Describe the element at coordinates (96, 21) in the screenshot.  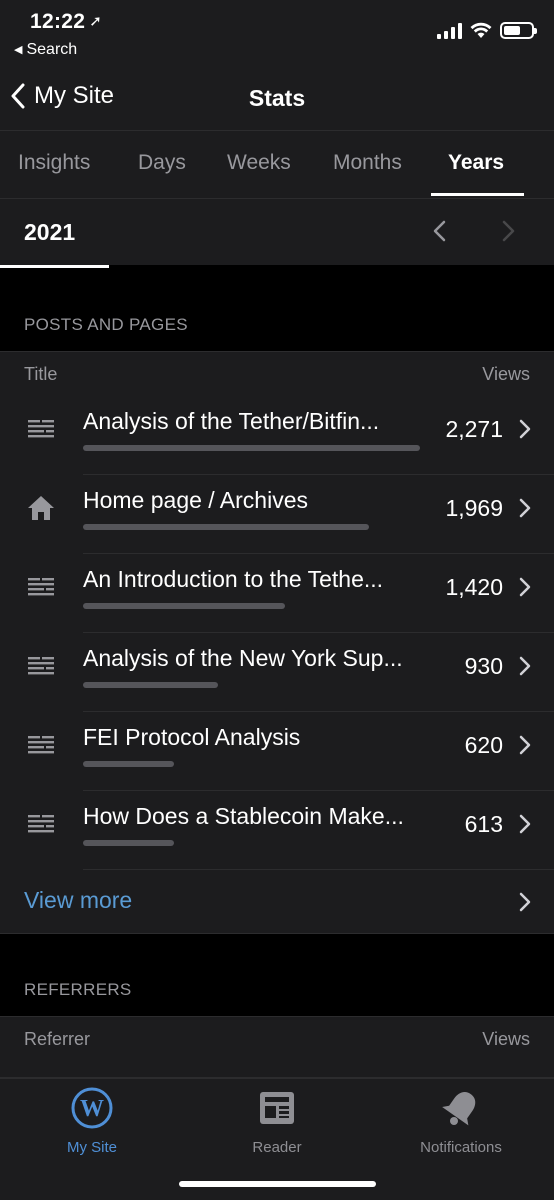
I see `location-arrow-icon: ➚` at that location.